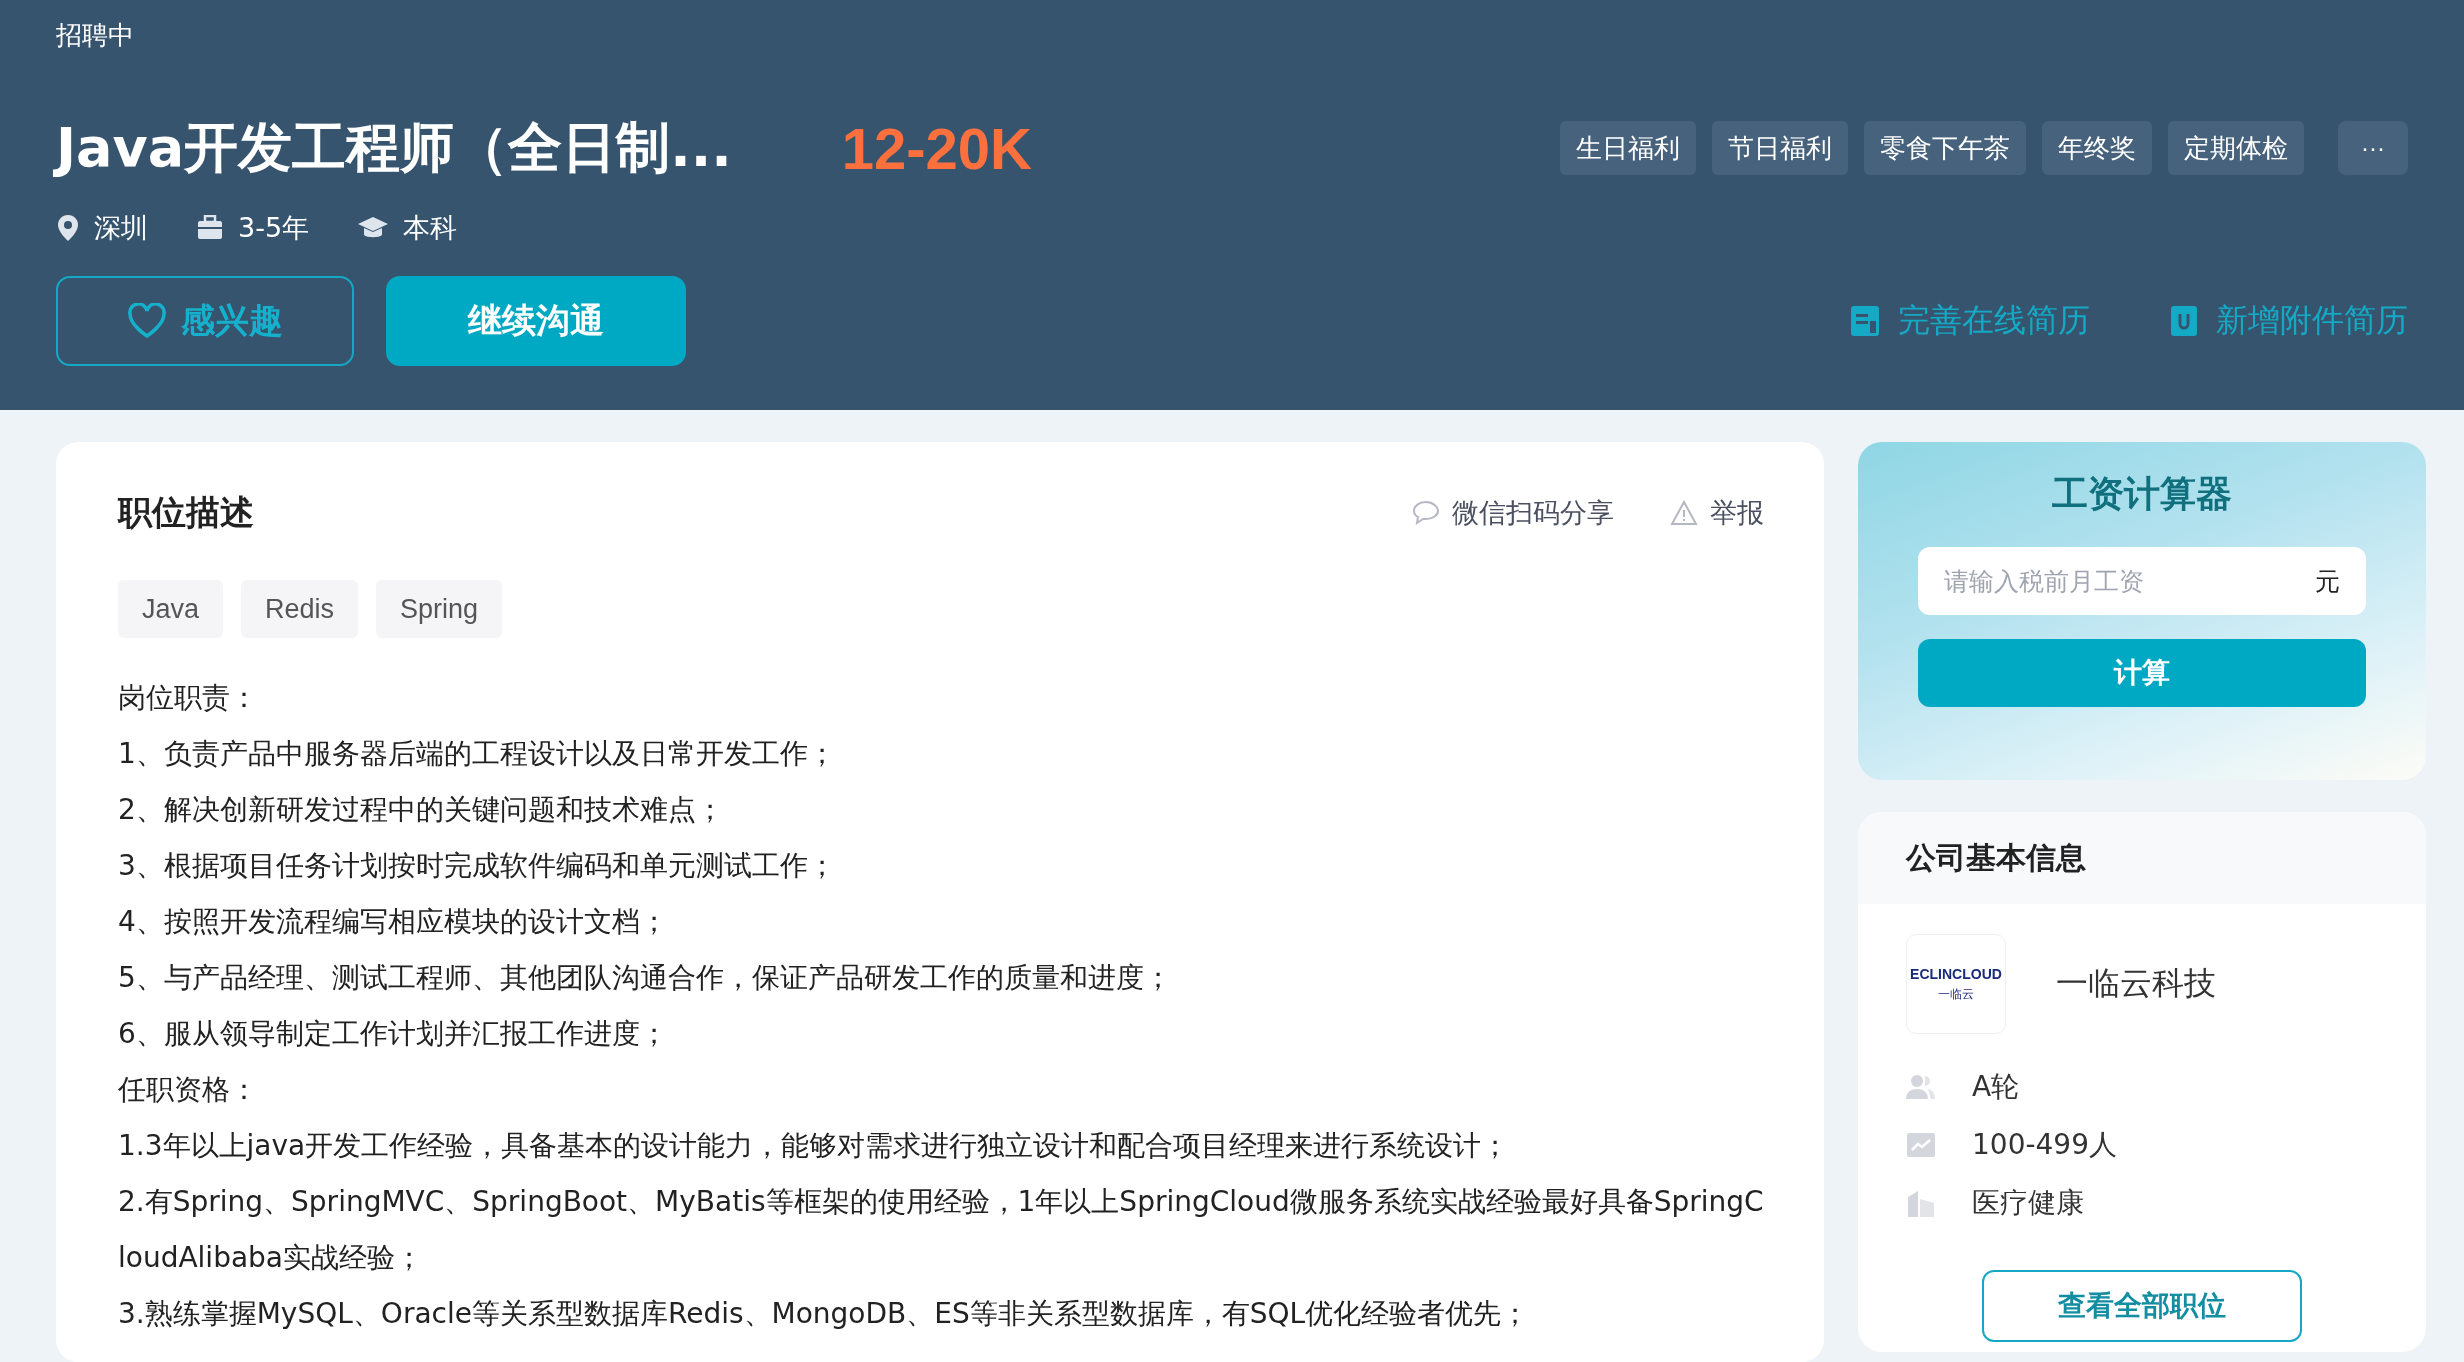 The height and width of the screenshot is (1362, 2464). Describe the element at coordinates (2097, 148) in the screenshot. I see `benefit-tag: 年终奖` at that location.